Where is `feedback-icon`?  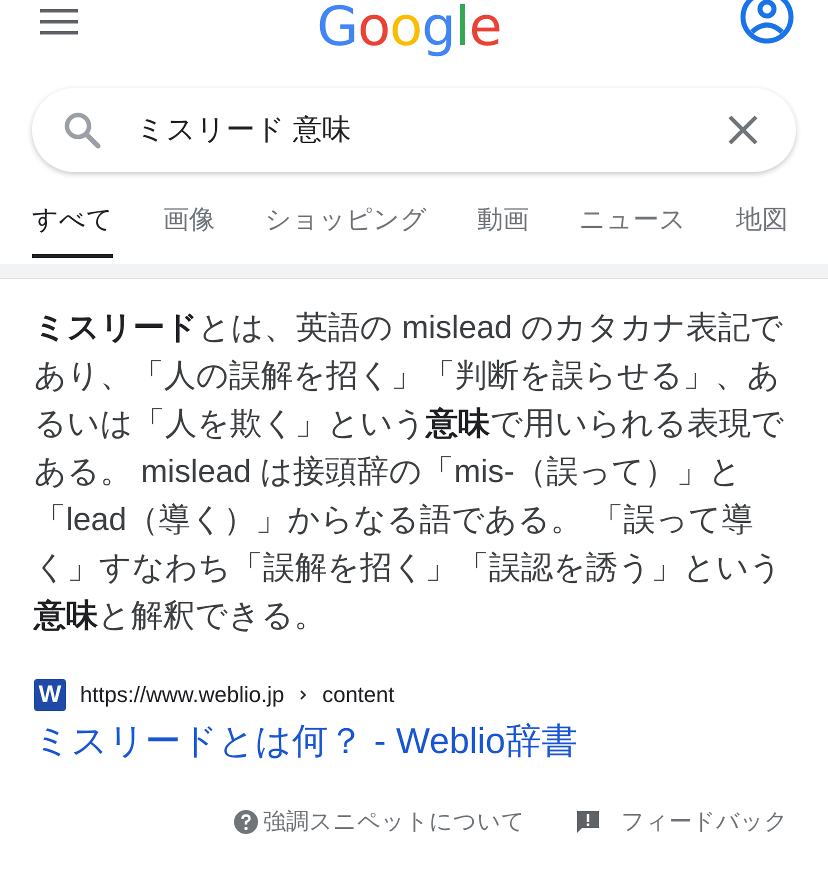
feedback-icon is located at coordinates (588, 821).